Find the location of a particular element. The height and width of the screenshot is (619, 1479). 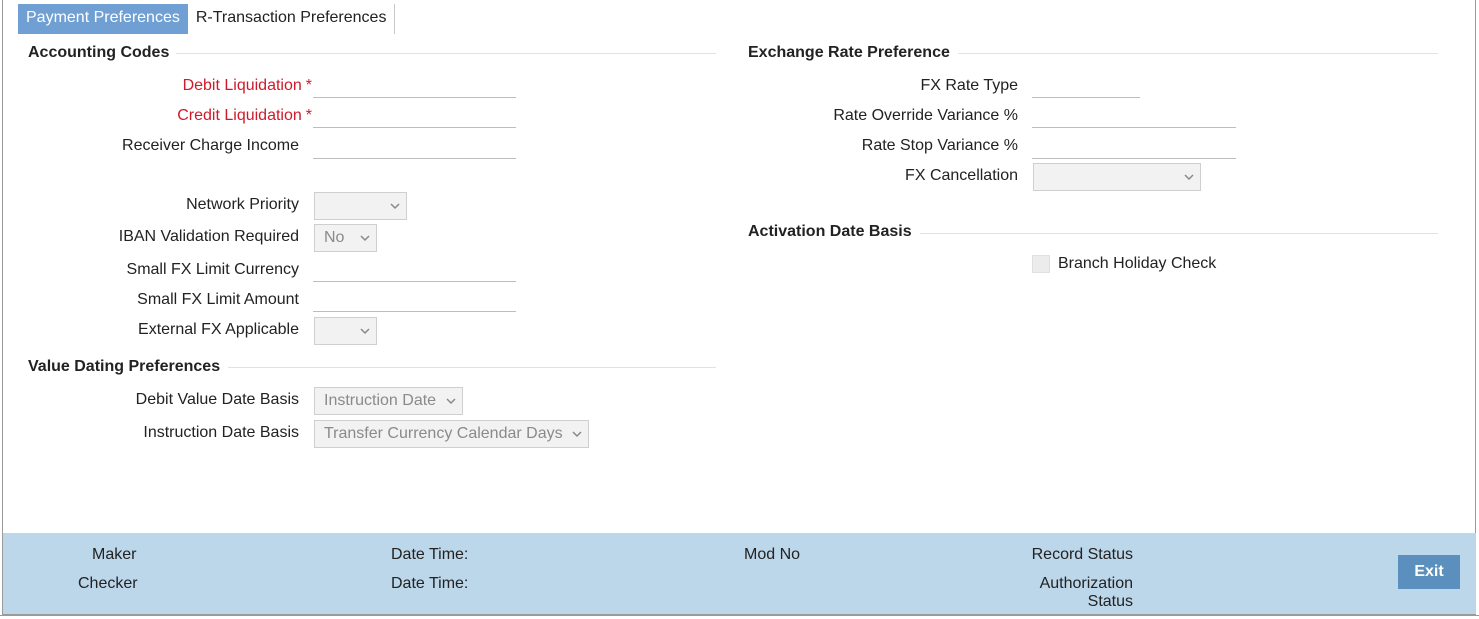

fx-rate-type-input is located at coordinates (1086, 85).